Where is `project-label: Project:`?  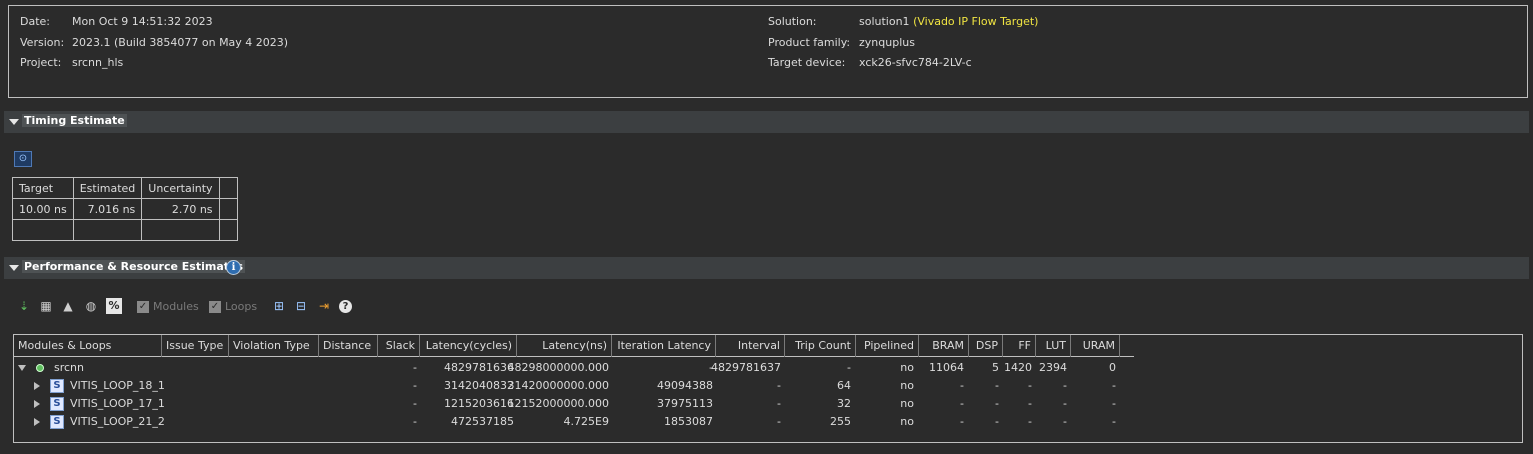 project-label: Project: is located at coordinates (41, 62).